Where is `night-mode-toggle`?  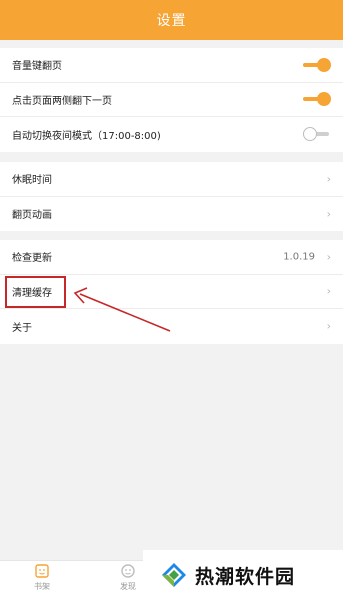 night-mode-toggle is located at coordinates (317, 134).